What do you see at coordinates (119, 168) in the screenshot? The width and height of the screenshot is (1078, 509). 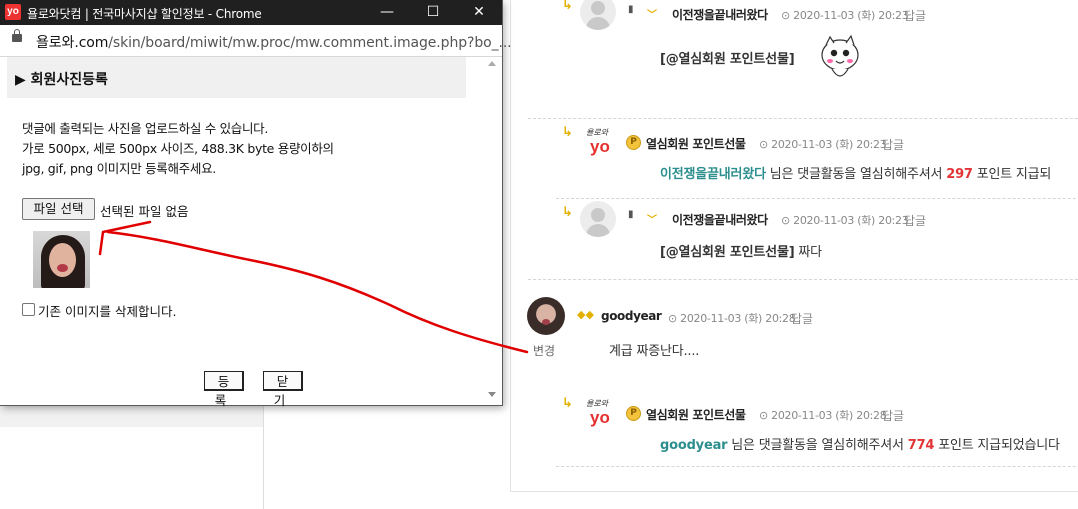 I see `desc-line: jpg, gif, png 이미지만 등록해주세요.` at bounding box center [119, 168].